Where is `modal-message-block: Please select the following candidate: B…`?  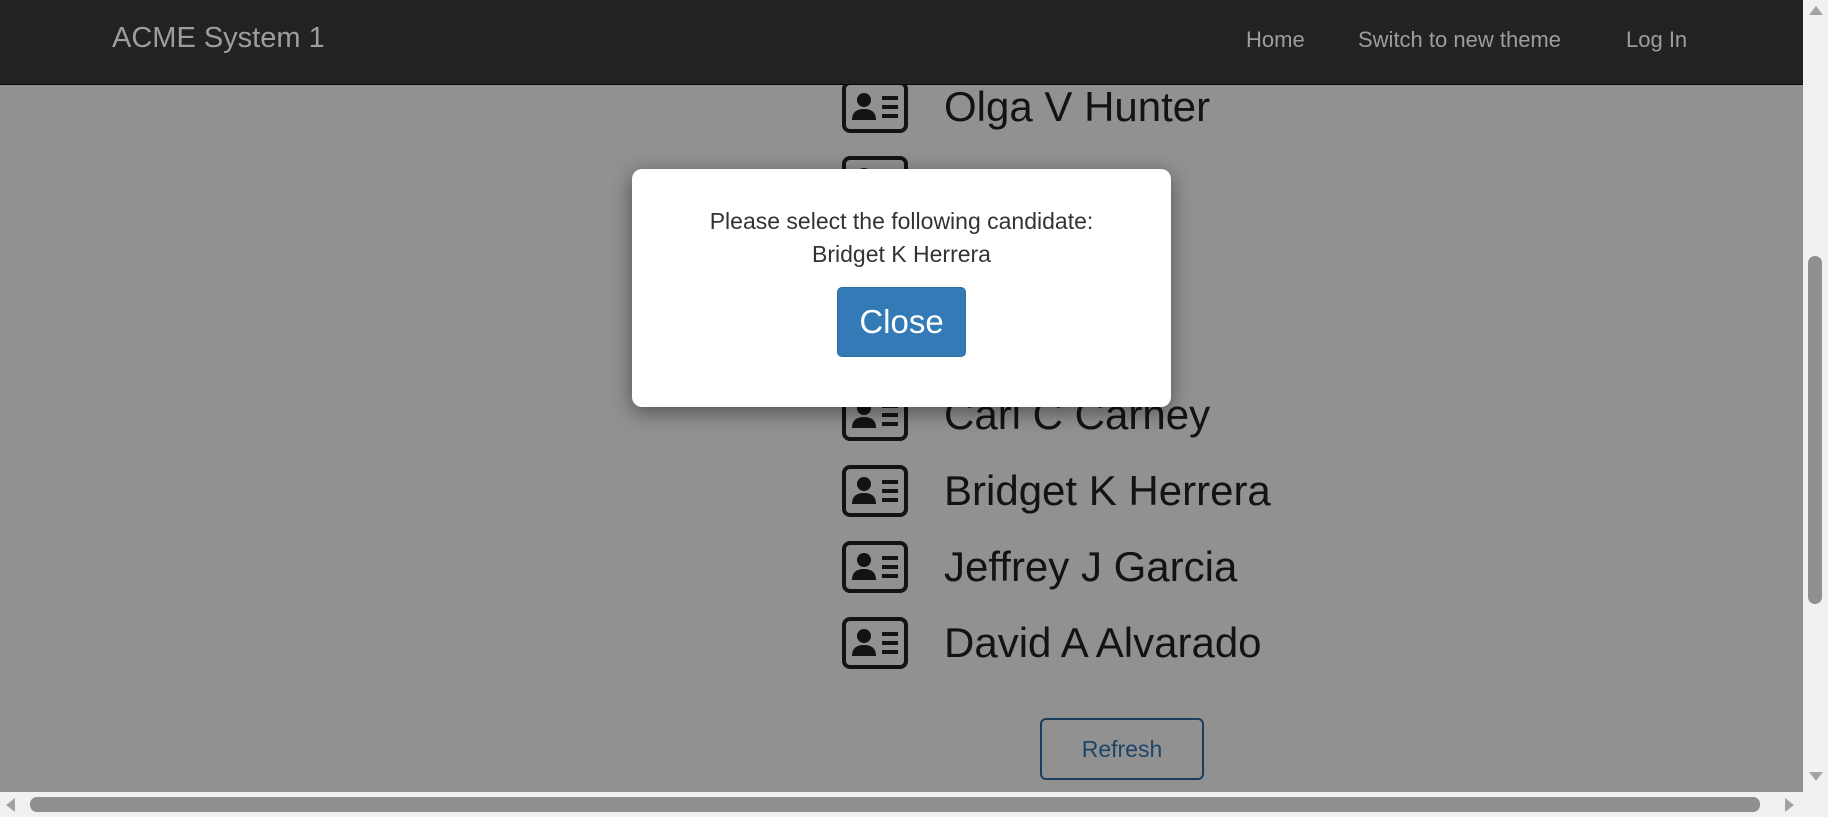
modal-message-block: Please select the following candidate: B… is located at coordinates (901, 238).